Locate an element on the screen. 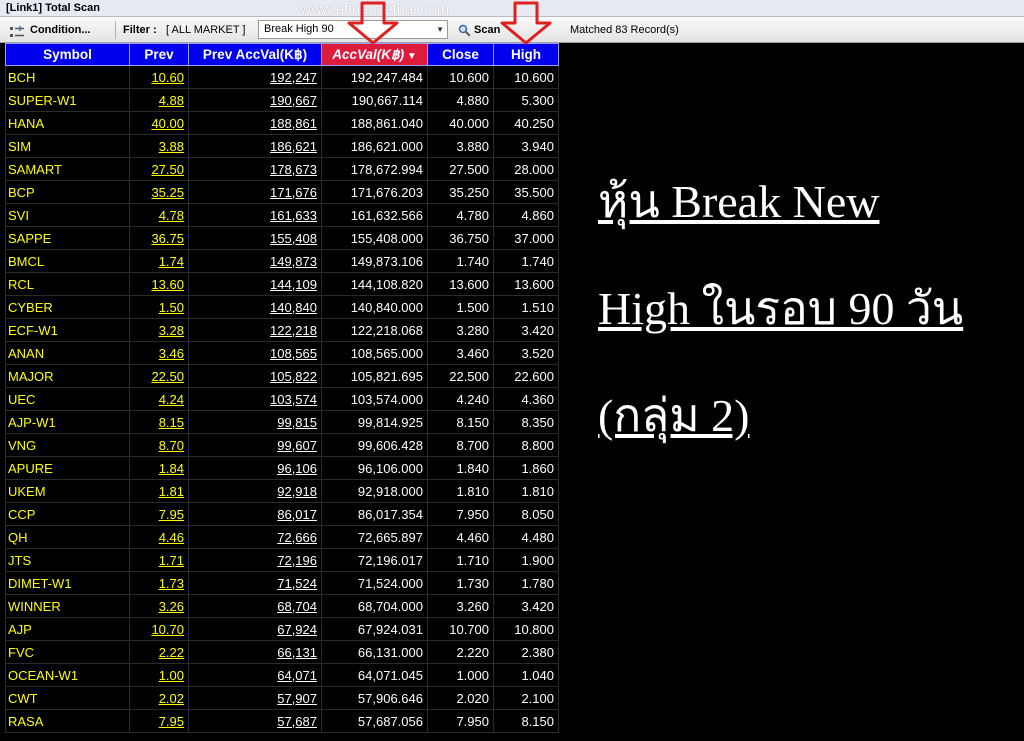  cell-prev: 1.00 is located at coordinates (159, 675).